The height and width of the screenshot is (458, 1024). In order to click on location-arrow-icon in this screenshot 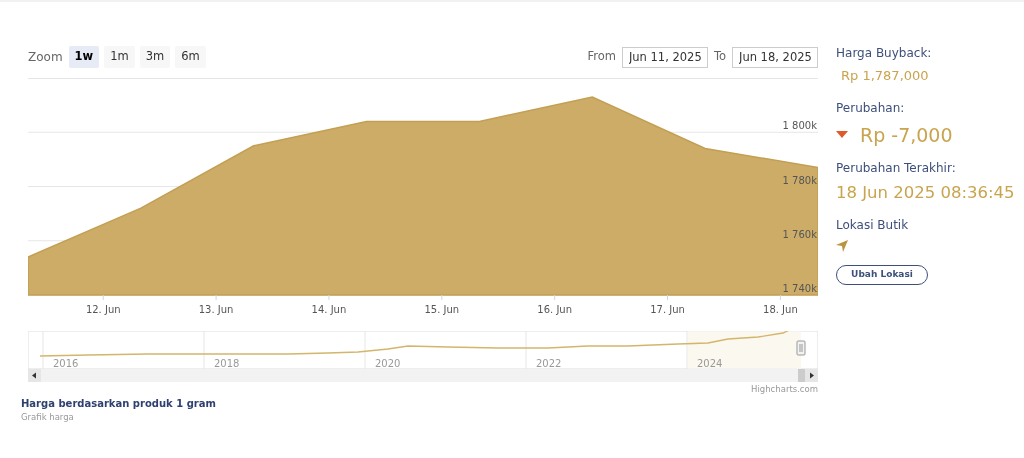, I will do `click(842, 245)`.